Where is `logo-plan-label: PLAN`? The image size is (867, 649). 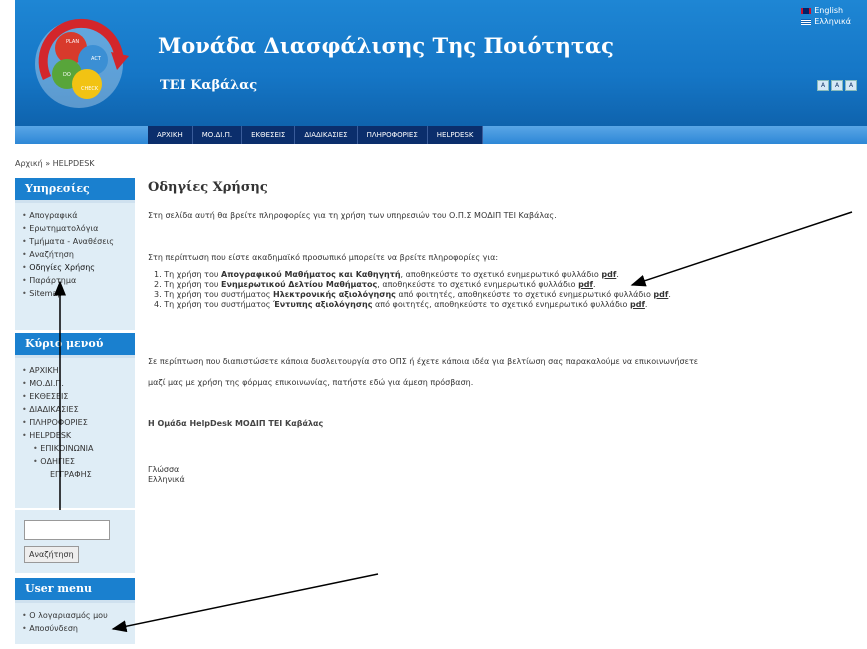 logo-plan-label: PLAN is located at coordinates (72, 42).